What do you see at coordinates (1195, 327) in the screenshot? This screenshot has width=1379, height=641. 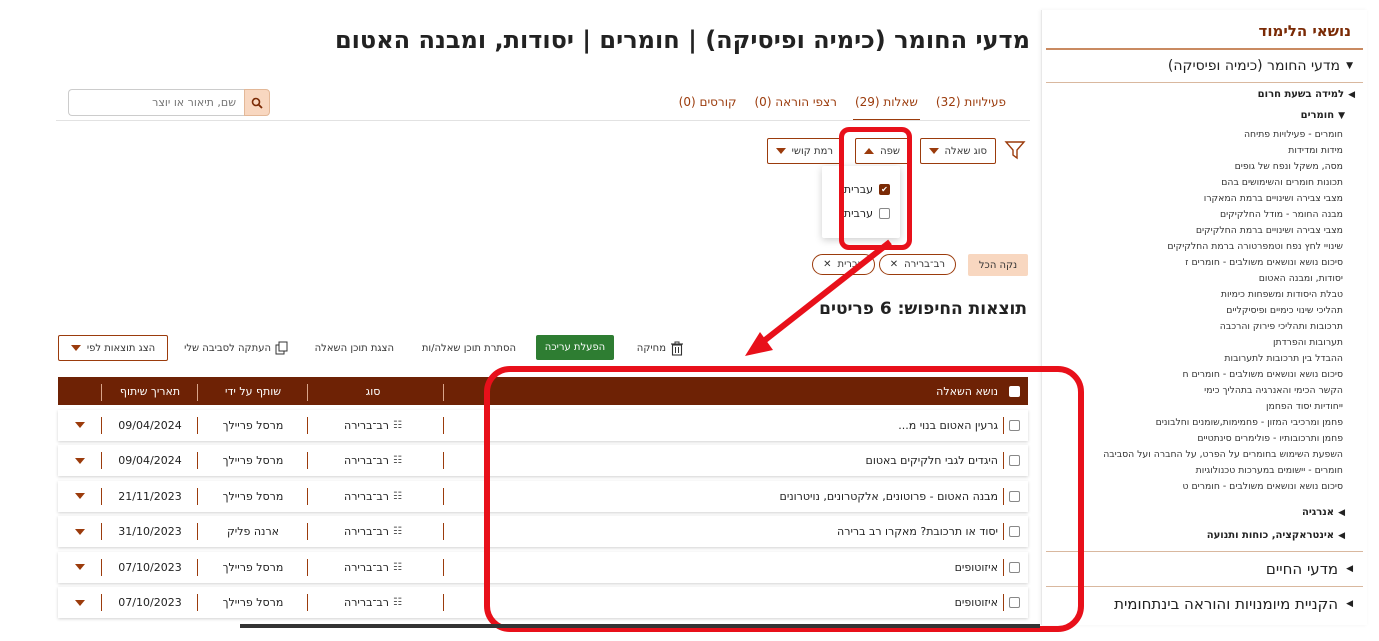 I see `sidebar-leaf-item: תרכובות ותהליכי פירוק והרכבה` at bounding box center [1195, 327].